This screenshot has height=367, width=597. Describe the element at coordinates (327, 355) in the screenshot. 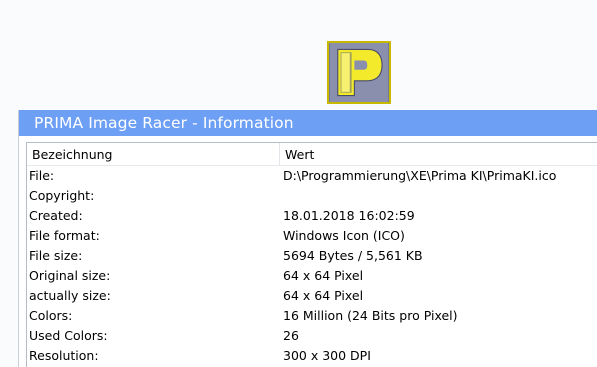

I see `row-value: 300 x 300 DPI` at that location.